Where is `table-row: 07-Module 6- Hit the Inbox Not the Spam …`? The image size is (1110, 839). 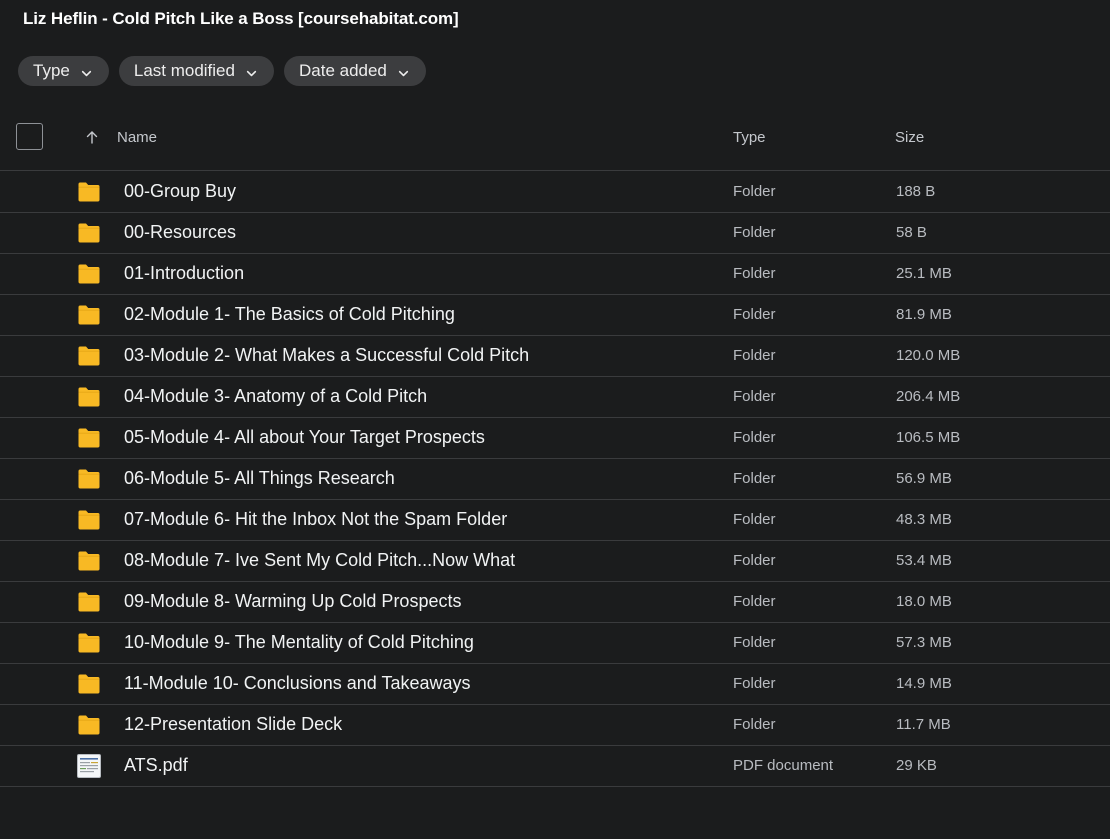
table-row: 07-Module 6- Hit the Inbox Not the Spam … is located at coordinates (555, 520).